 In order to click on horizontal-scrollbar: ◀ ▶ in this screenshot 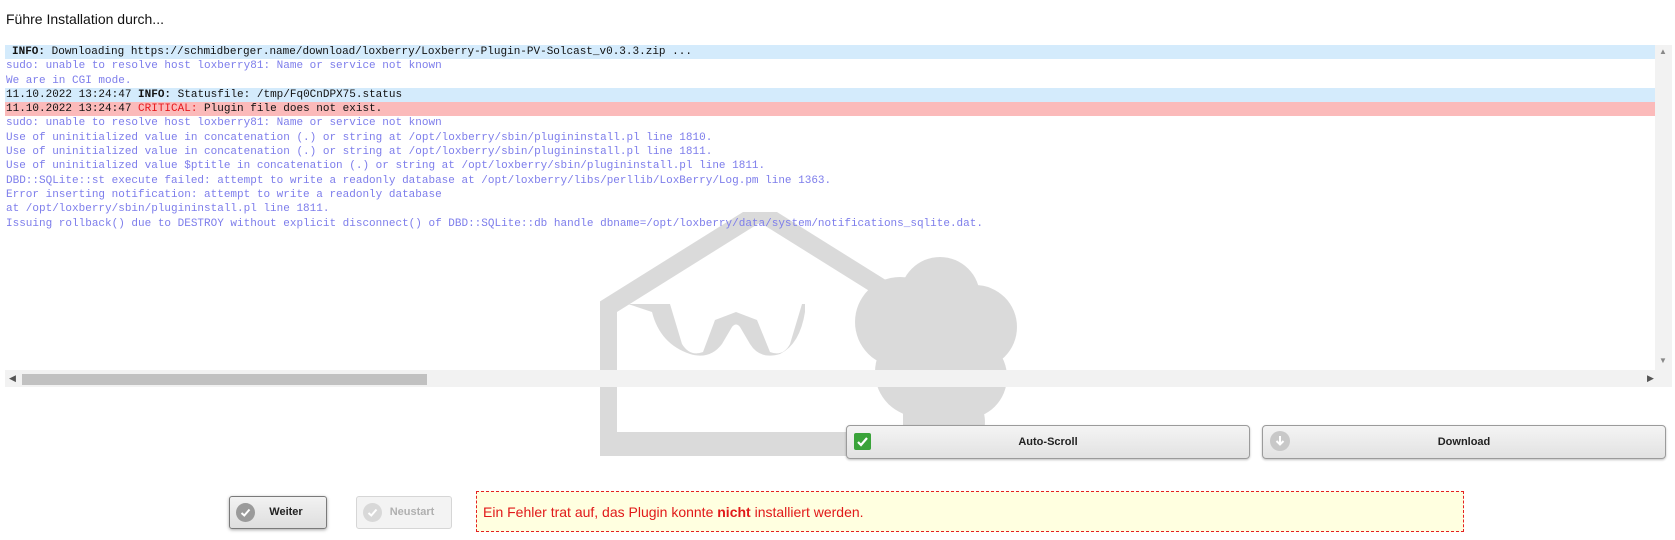, I will do `click(838, 378)`.